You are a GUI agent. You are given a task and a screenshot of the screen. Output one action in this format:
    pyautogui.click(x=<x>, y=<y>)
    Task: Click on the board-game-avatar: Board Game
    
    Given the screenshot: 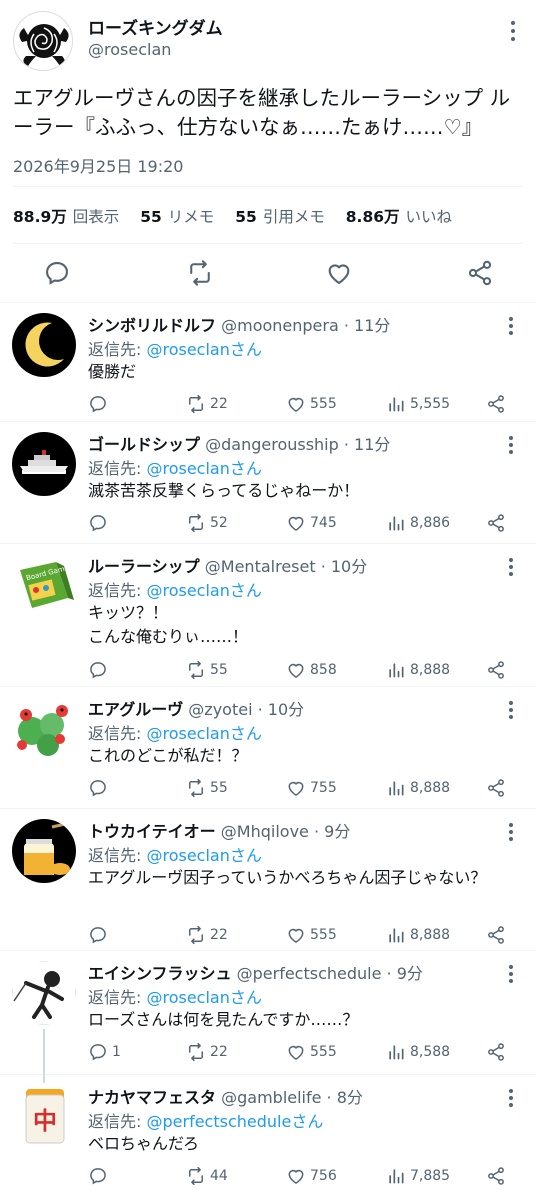 What is the action you would take?
    pyautogui.click(x=44, y=586)
    